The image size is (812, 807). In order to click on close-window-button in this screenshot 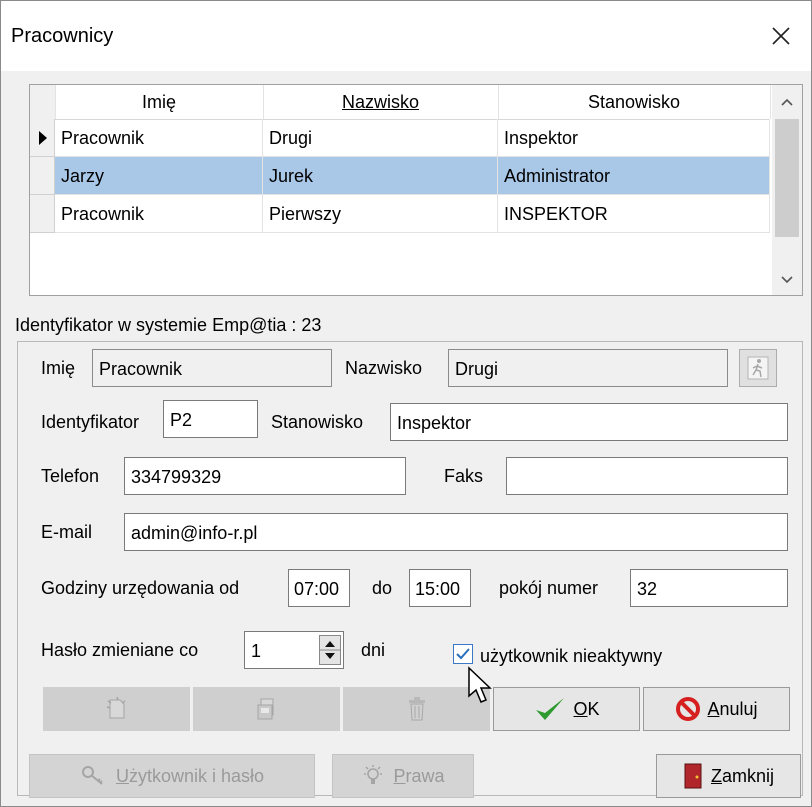, I will do `click(781, 36)`.